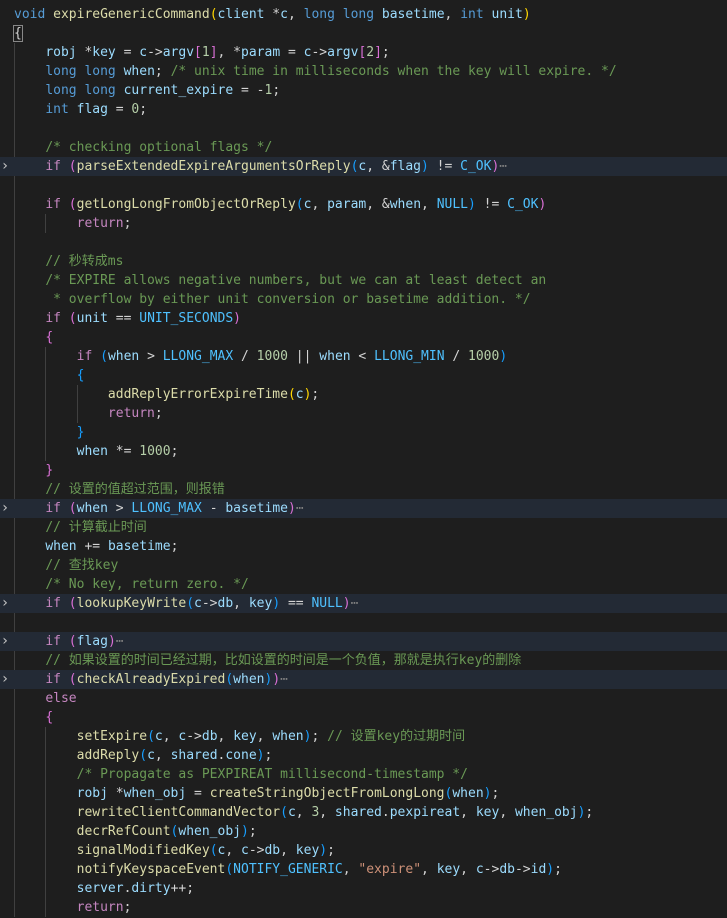 The height and width of the screenshot is (918, 727). Describe the element at coordinates (452, 204) in the screenshot. I see `code-token: NULL` at that location.